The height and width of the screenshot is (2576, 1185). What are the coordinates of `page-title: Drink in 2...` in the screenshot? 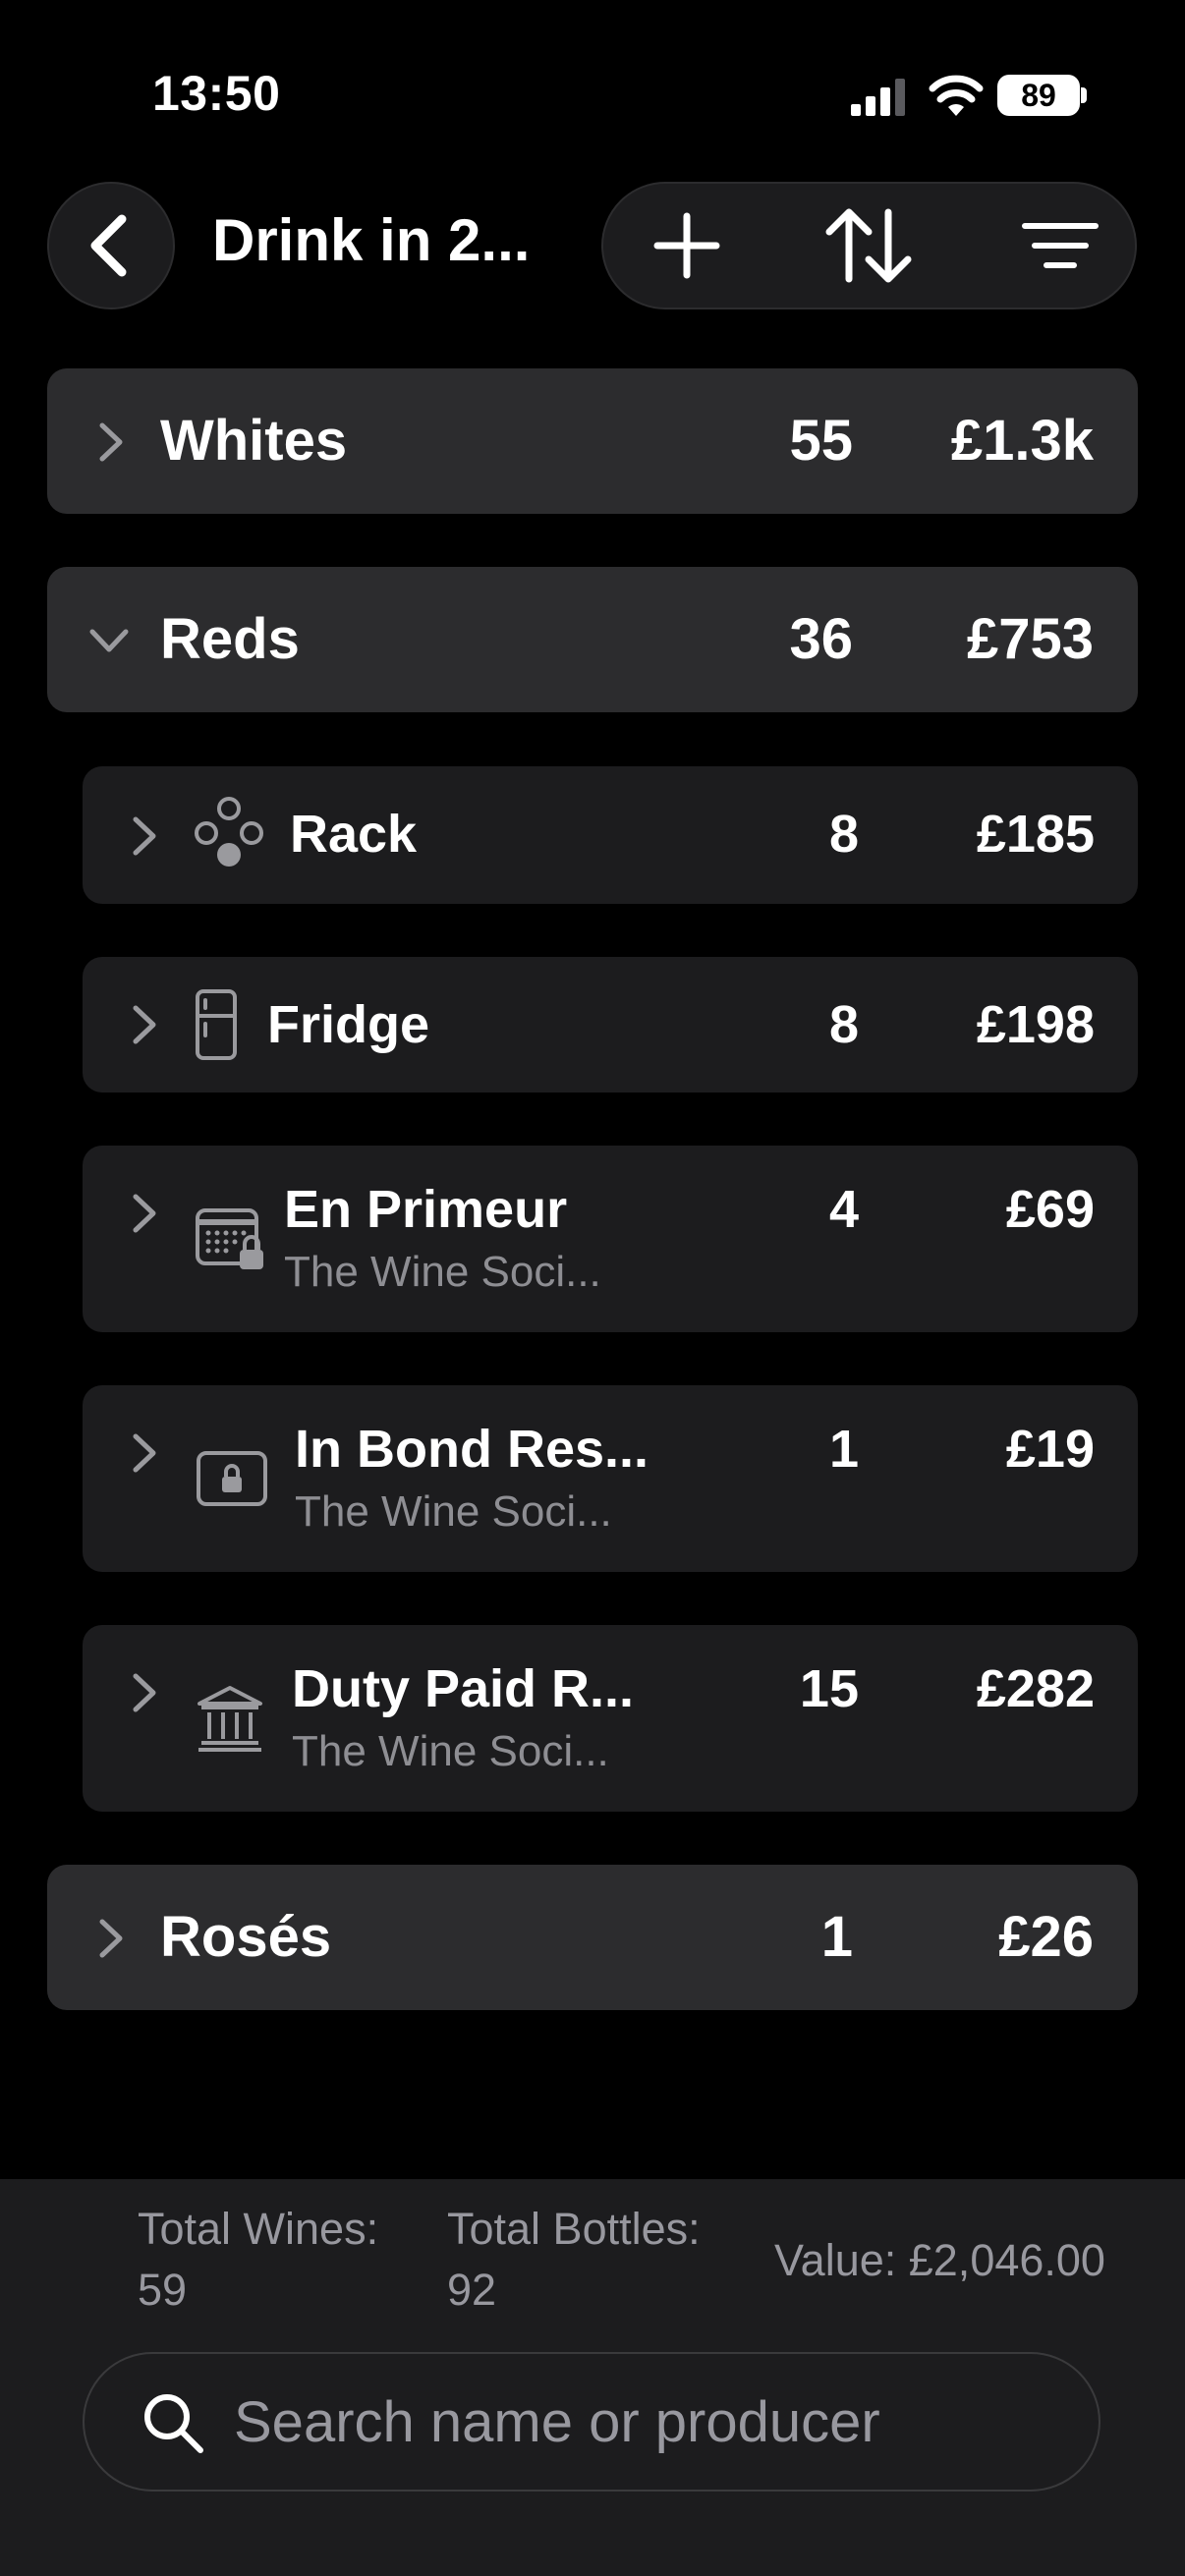 It's located at (372, 240).